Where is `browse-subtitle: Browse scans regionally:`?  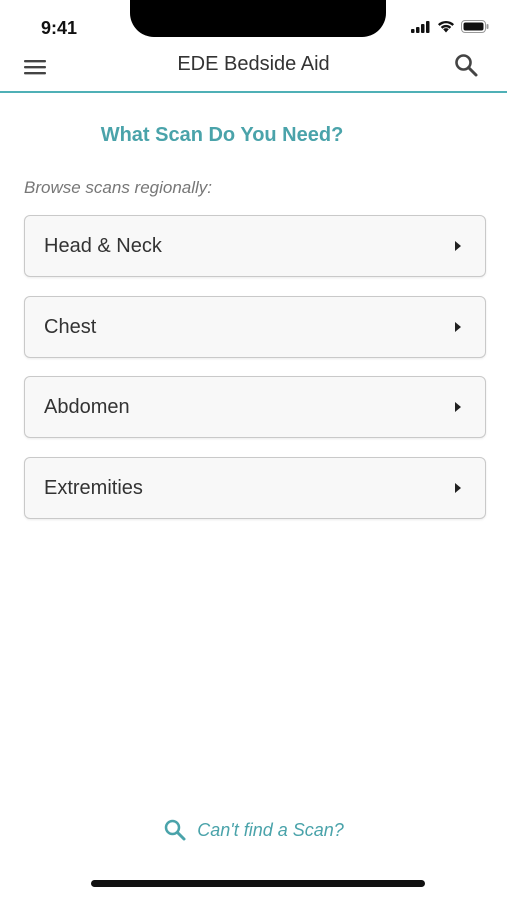
browse-subtitle: Browse scans regionally: is located at coordinates (118, 187).